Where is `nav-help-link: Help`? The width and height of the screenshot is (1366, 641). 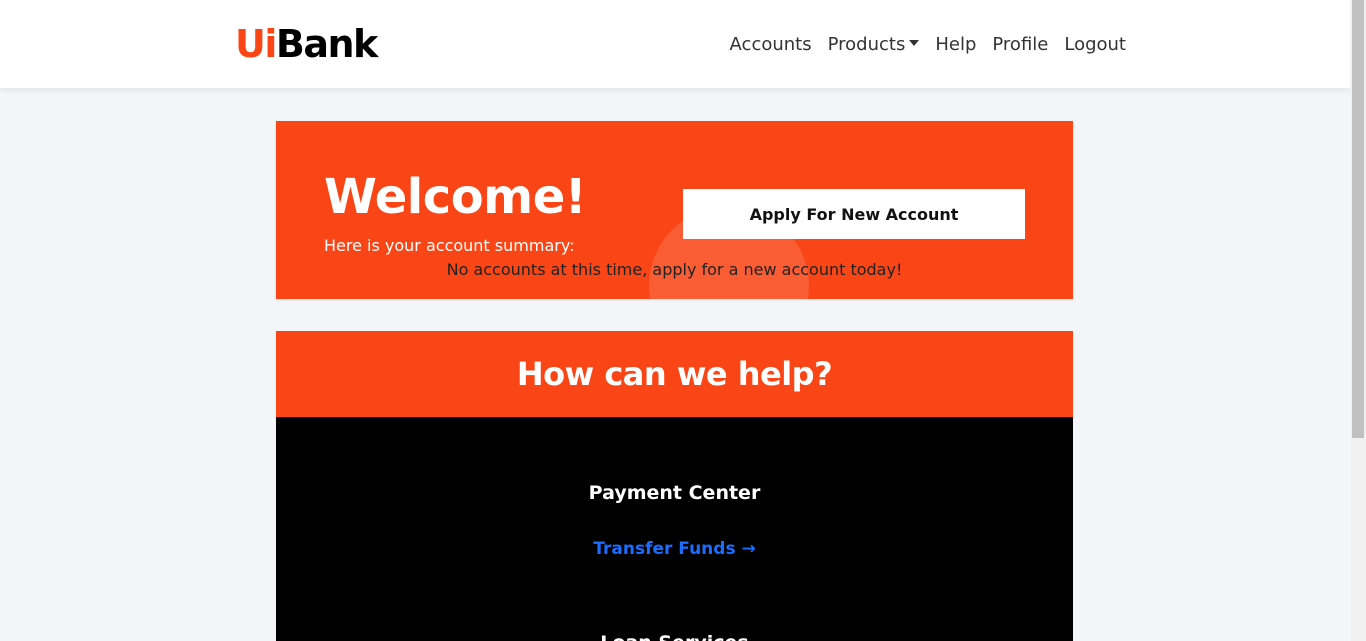
nav-help-link: Help is located at coordinates (955, 45).